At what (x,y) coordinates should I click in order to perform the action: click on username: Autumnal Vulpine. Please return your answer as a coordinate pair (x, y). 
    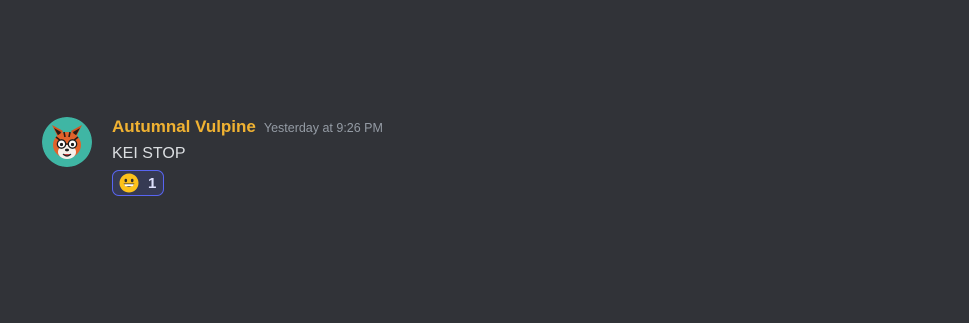
    Looking at the image, I should click on (184, 127).